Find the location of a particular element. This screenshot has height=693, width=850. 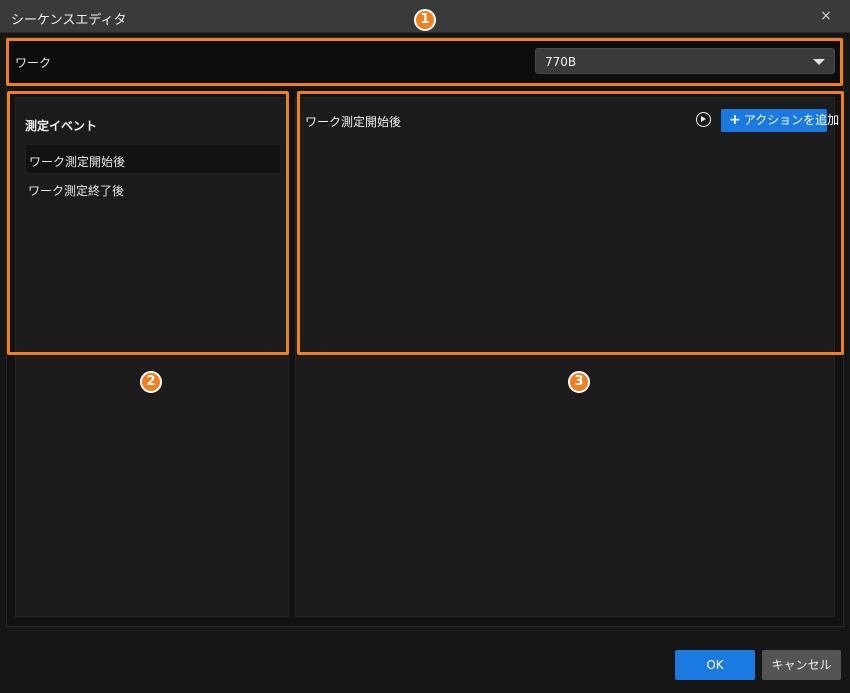

annotation-badge-2: 2 is located at coordinates (151, 382).